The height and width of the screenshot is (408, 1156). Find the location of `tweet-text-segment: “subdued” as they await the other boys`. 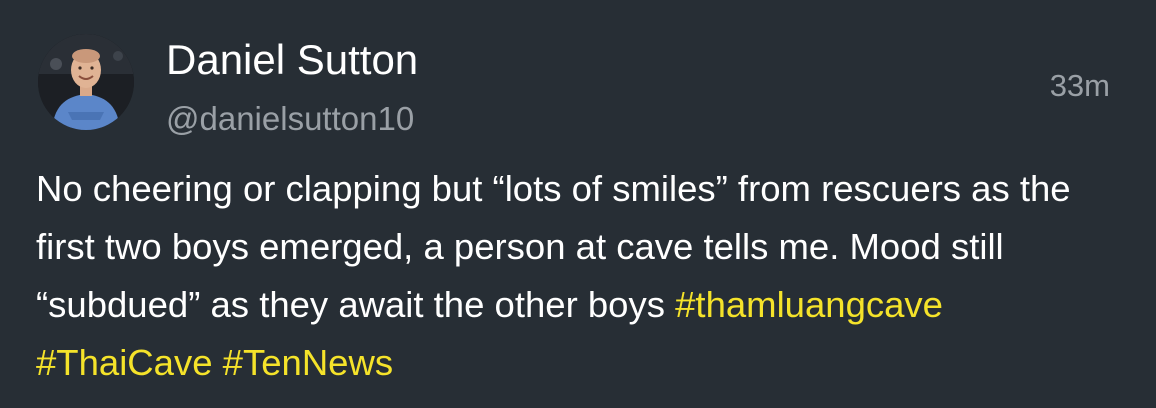

tweet-text-segment: “subdued” as they await the other boys is located at coordinates (356, 304).